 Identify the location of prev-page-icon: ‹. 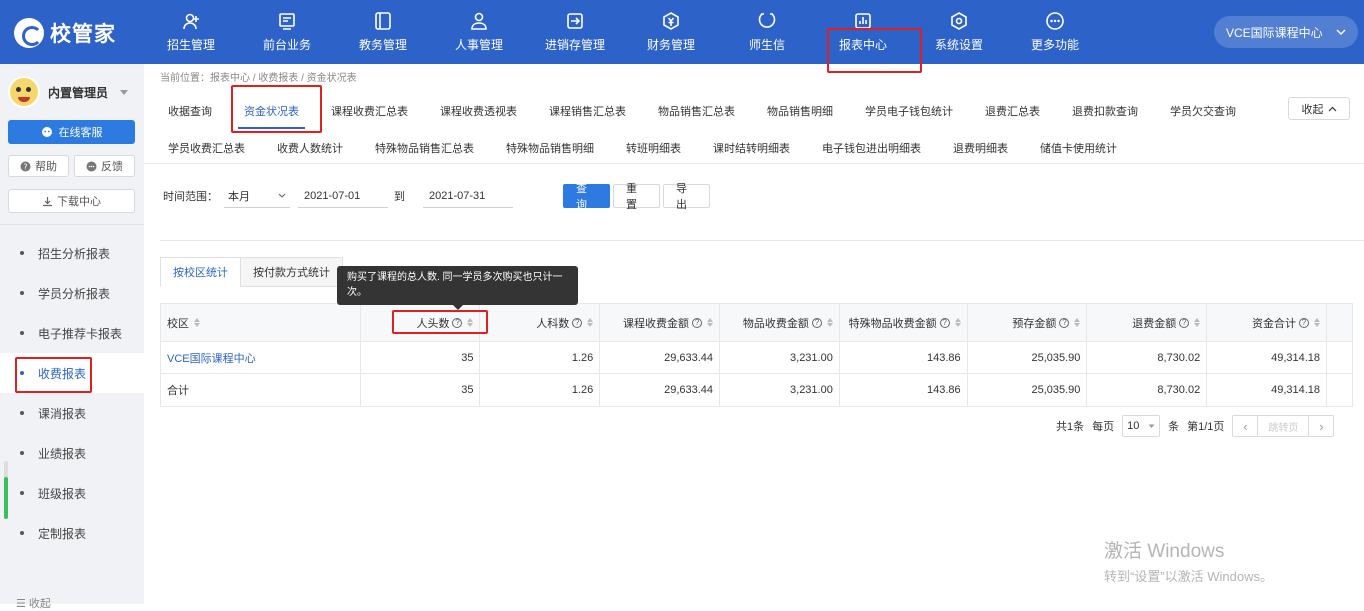
(1245, 426).